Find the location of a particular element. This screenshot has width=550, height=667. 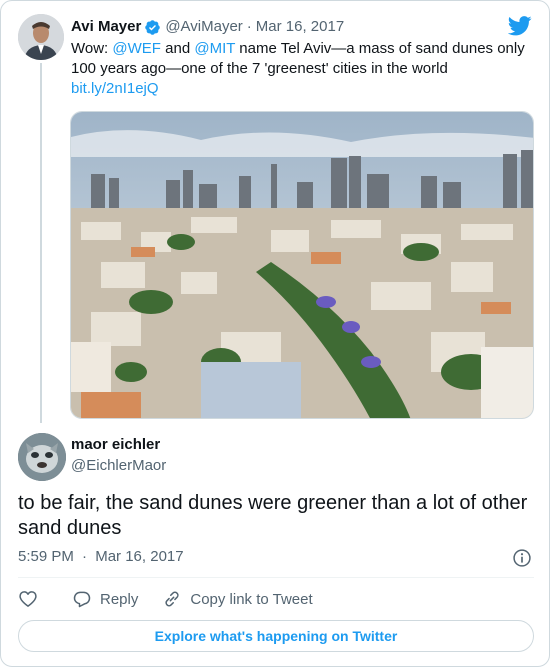

tweet-header: Avi Mayer @AviMayer · Mar 16, 2017 is located at coordinates (207, 27).